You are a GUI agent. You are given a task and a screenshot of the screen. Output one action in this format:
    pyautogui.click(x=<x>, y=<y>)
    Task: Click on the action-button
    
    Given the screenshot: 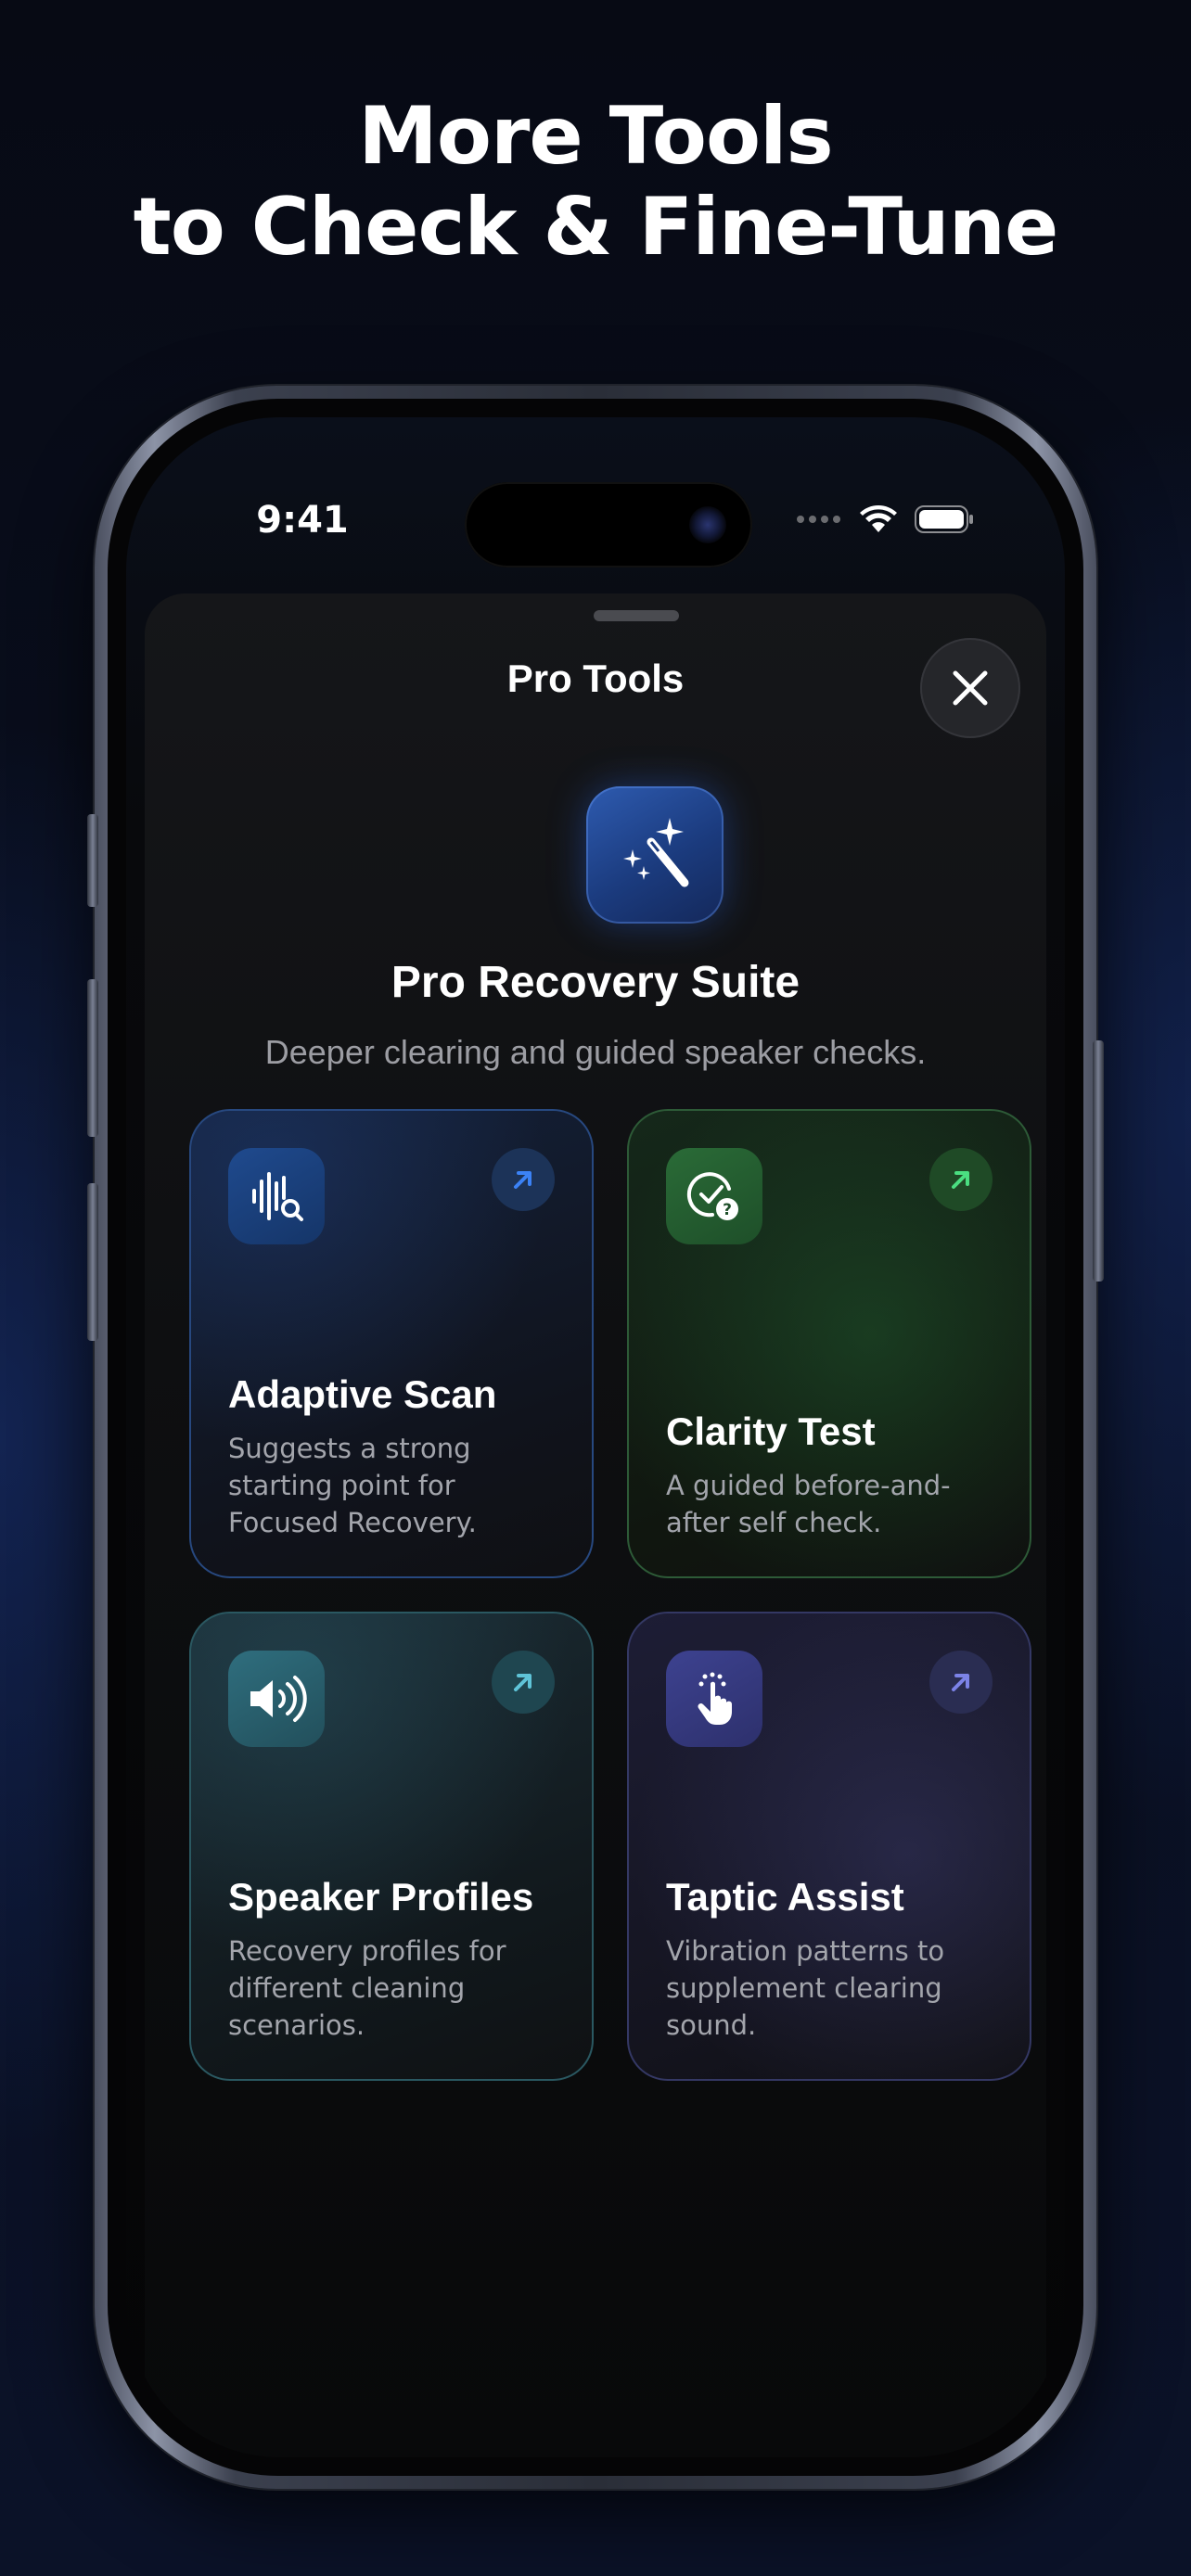 What is the action you would take?
    pyautogui.click(x=92, y=860)
    